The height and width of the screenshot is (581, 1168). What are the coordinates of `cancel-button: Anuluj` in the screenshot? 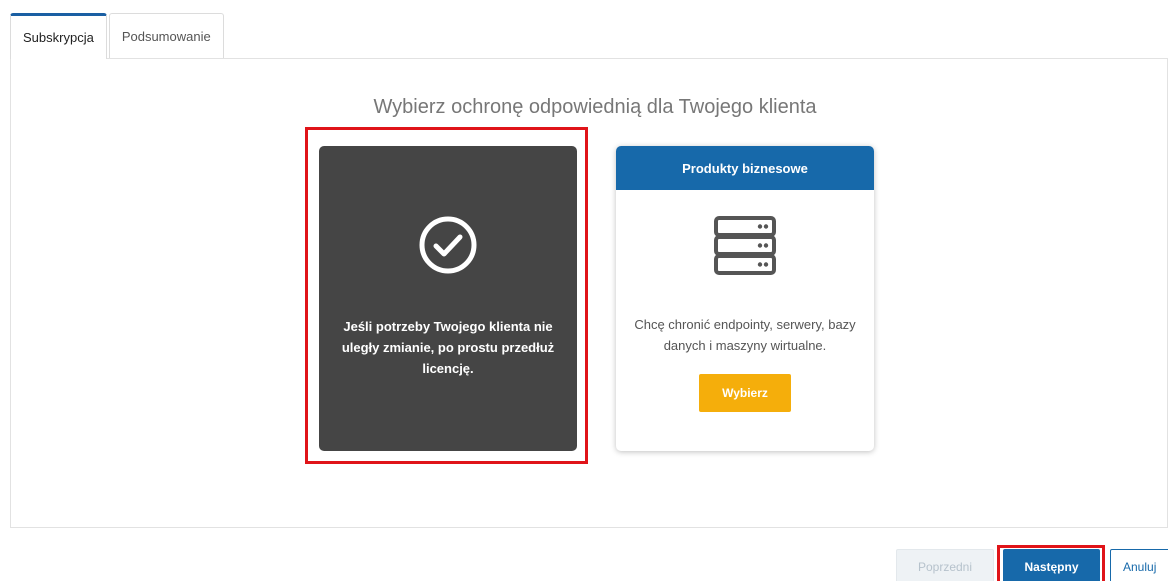 It's located at (1139, 565).